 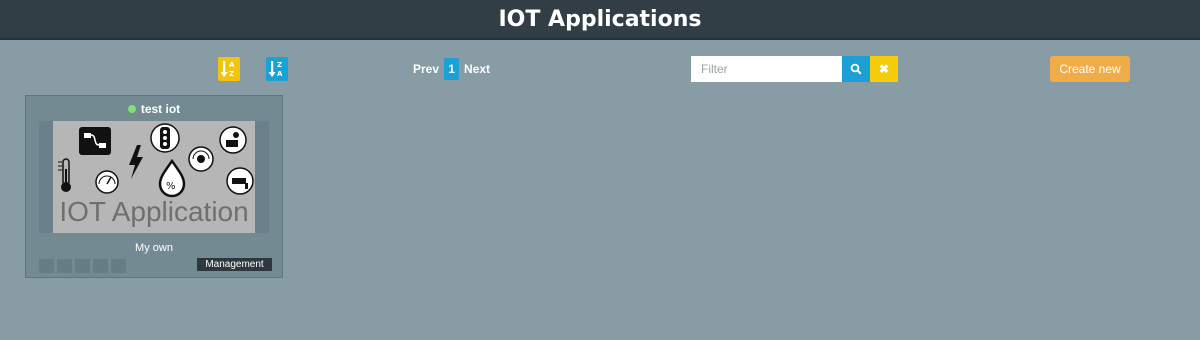 I want to click on sort-az-button: A Z, so click(x=229, y=69).